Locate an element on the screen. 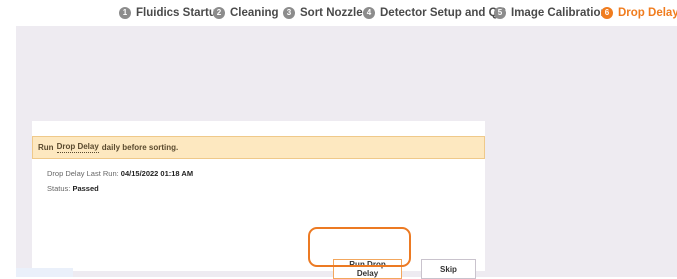 This screenshot has height=279, width=677. step-label: Cleaning is located at coordinates (254, 13).